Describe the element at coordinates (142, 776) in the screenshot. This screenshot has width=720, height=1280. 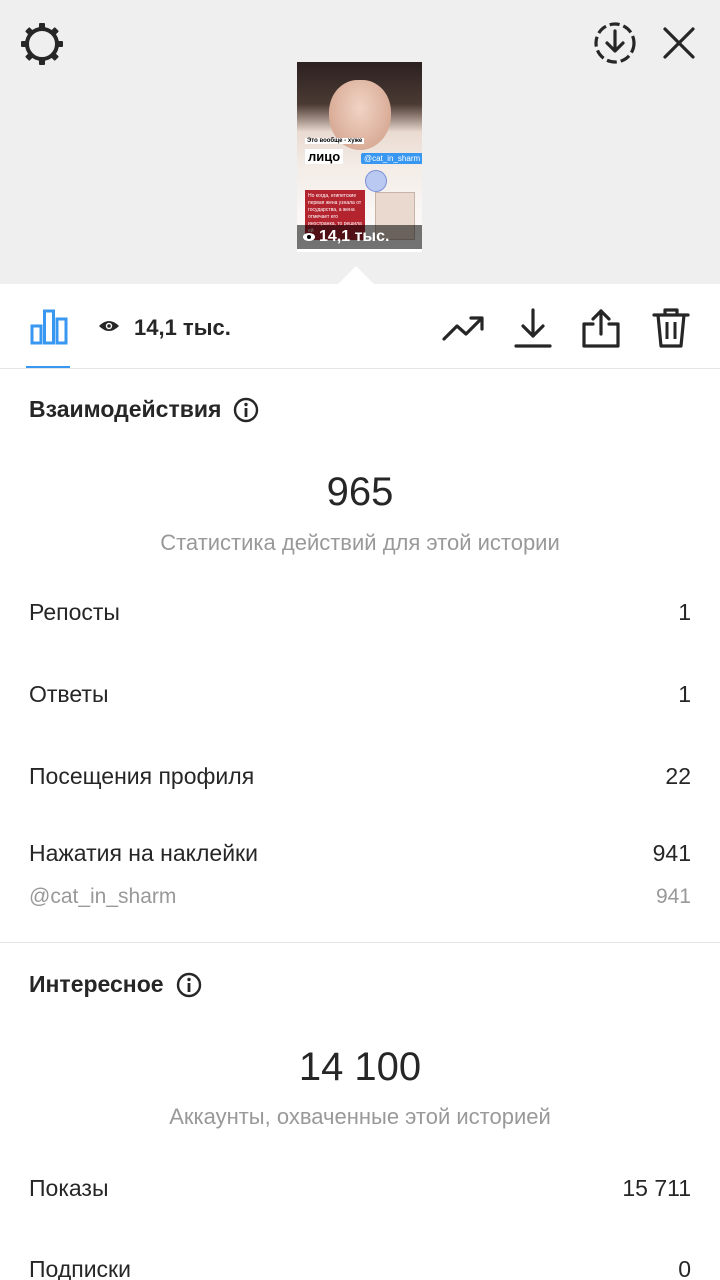
I see `profile-visits-label: Посещения профиля` at that location.